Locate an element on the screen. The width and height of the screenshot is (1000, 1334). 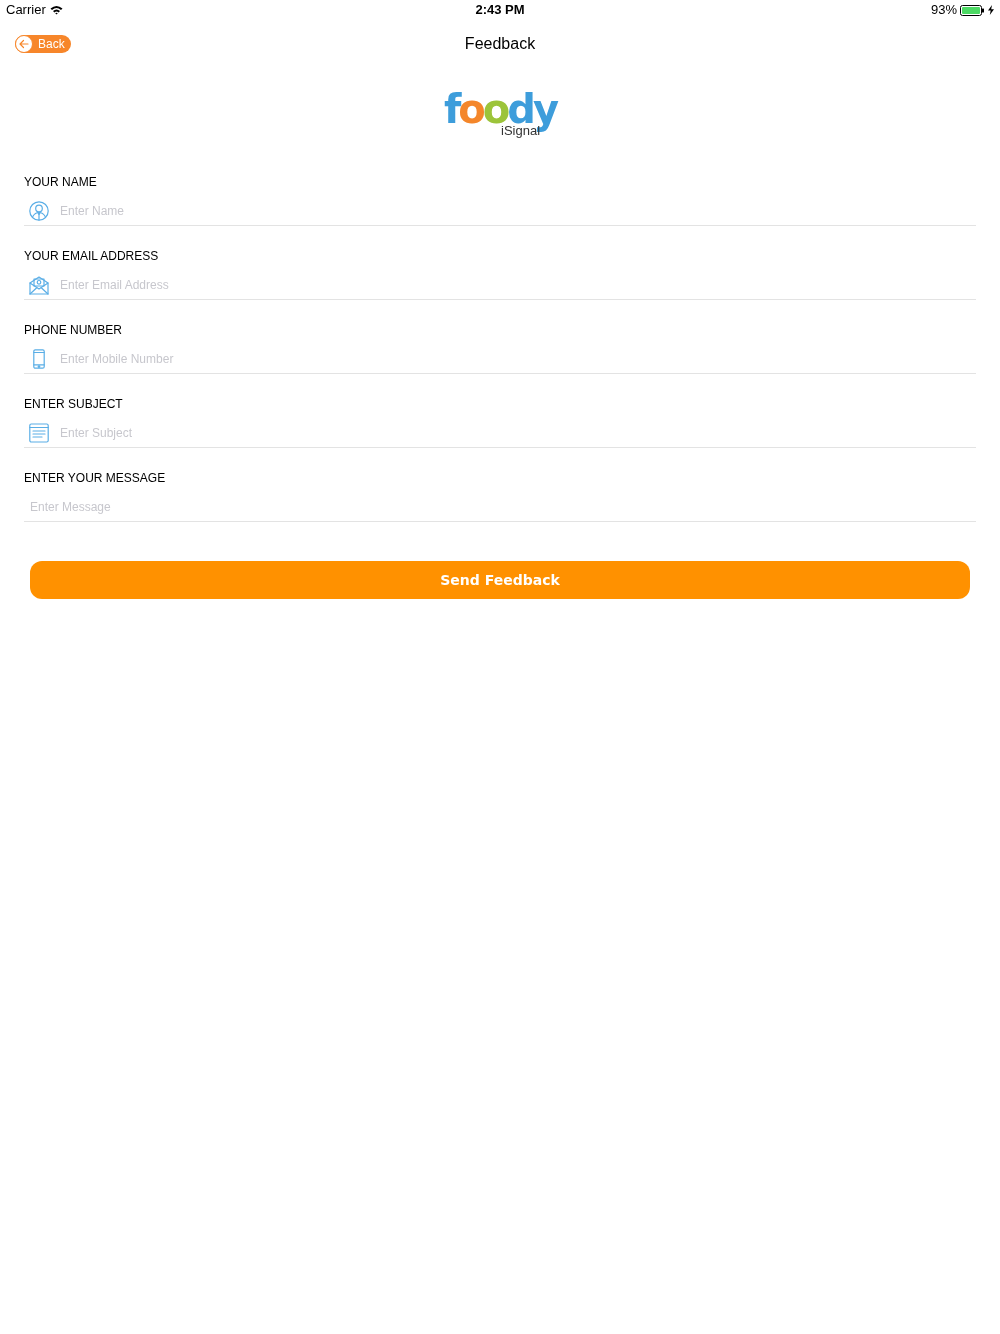
subject-field: Enter Subject is located at coordinates (518, 432).